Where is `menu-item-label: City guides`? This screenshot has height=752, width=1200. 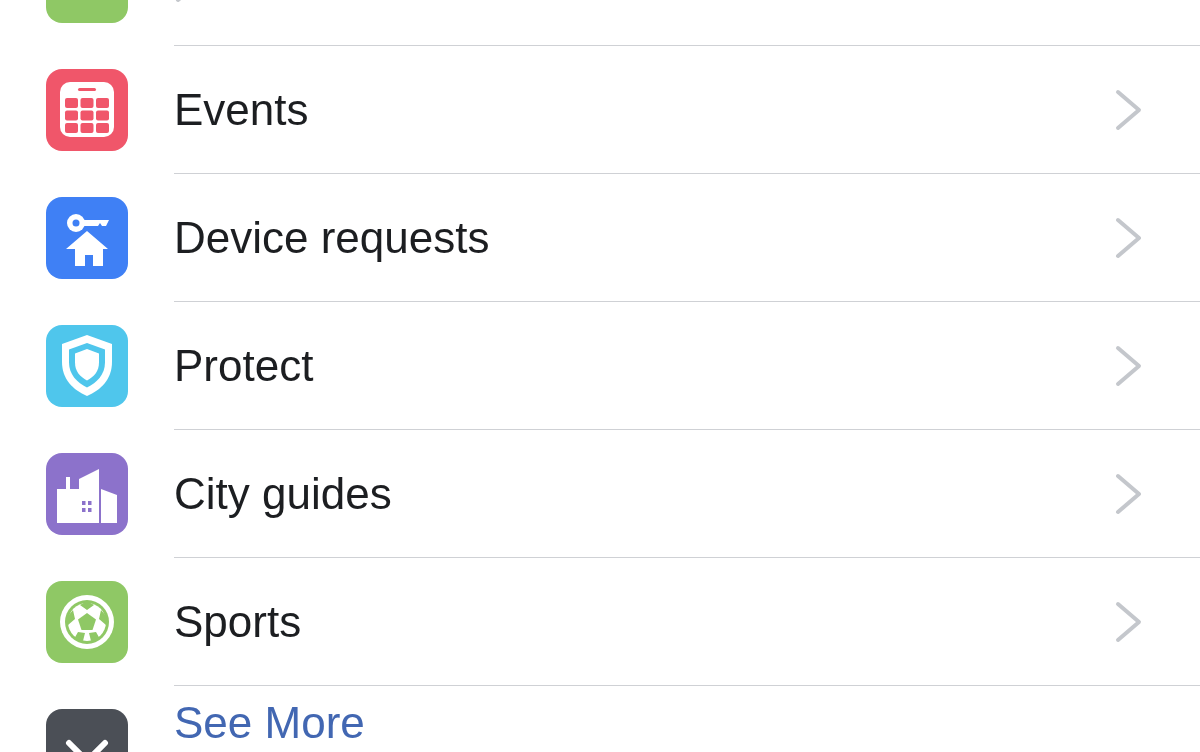
menu-item-label: City guides is located at coordinates (644, 493).